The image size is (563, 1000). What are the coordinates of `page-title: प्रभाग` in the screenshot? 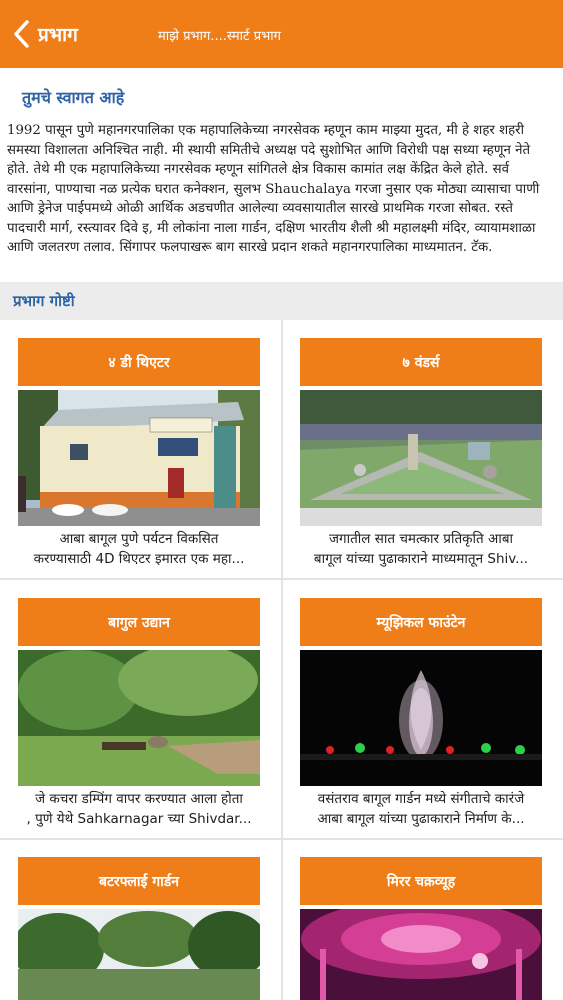 It's located at (58, 35).